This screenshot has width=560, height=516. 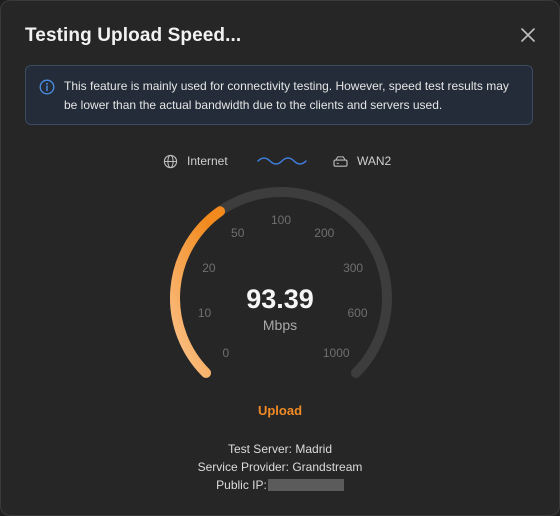 What do you see at coordinates (207, 161) in the screenshot?
I see `source-label: Internet` at bounding box center [207, 161].